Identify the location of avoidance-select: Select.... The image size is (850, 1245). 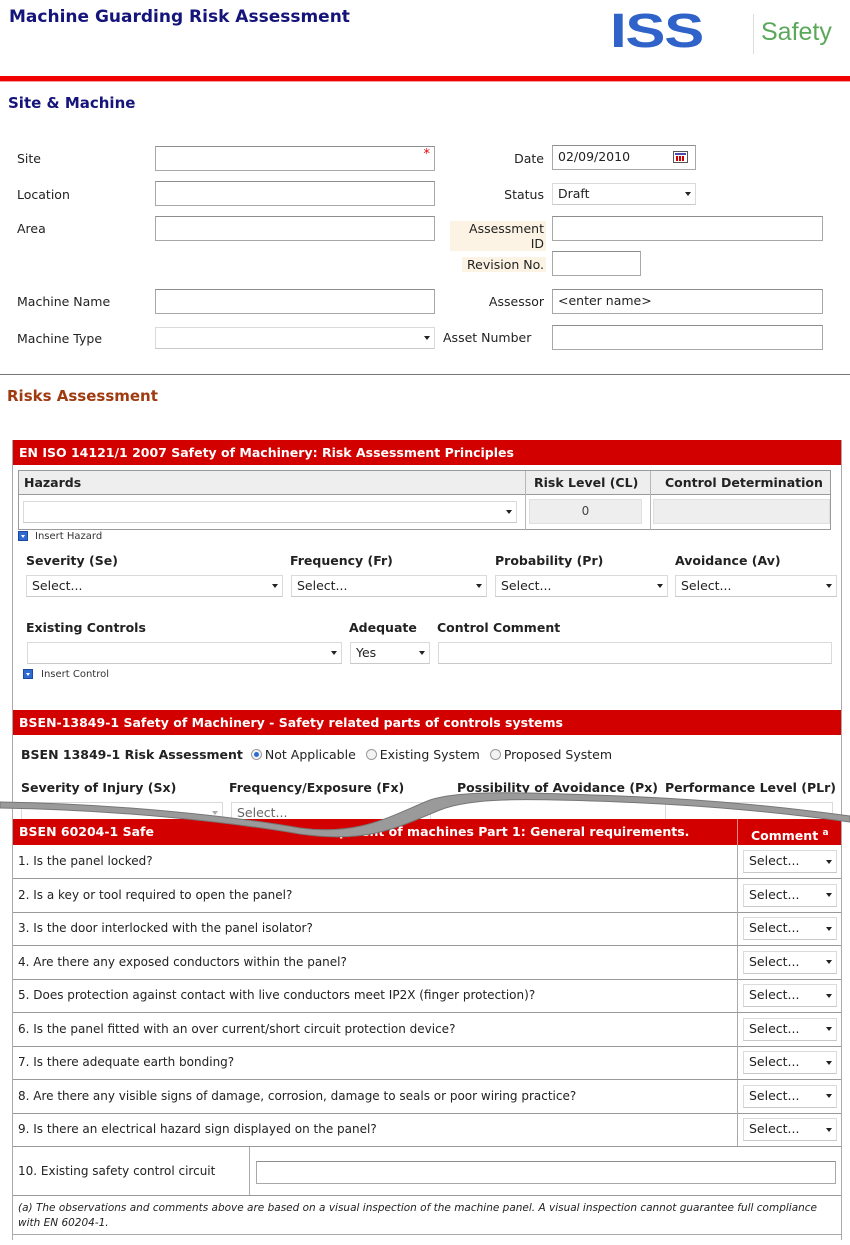
(756, 586).